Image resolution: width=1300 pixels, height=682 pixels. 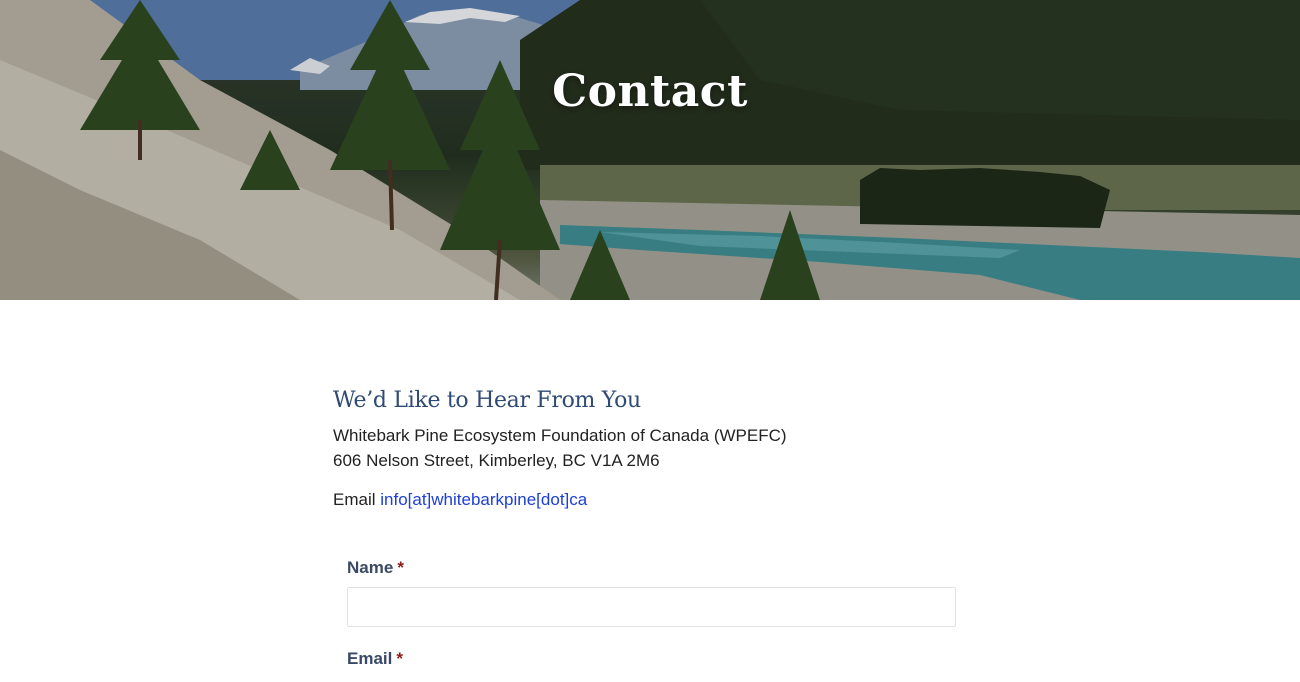 What do you see at coordinates (651, 659) in the screenshot?
I see `email-field-label: Email *` at bounding box center [651, 659].